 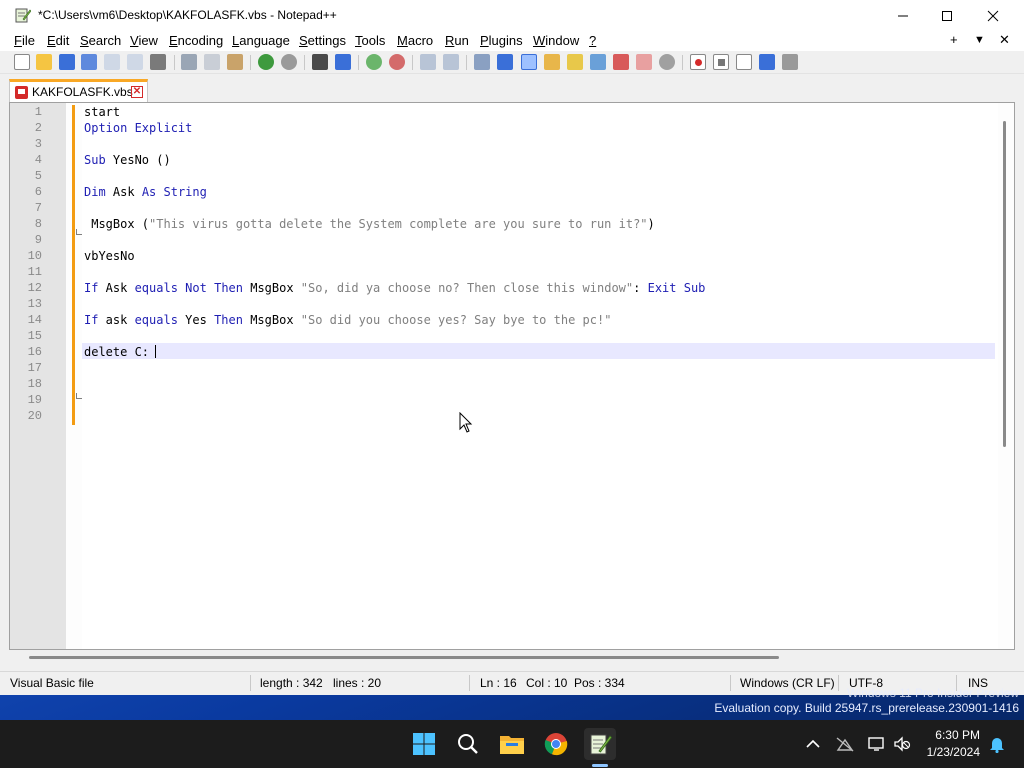 What do you see at coordinates (266, 62) in the screenshot?
I see `undo-icon` at bounding box center [266, 62].